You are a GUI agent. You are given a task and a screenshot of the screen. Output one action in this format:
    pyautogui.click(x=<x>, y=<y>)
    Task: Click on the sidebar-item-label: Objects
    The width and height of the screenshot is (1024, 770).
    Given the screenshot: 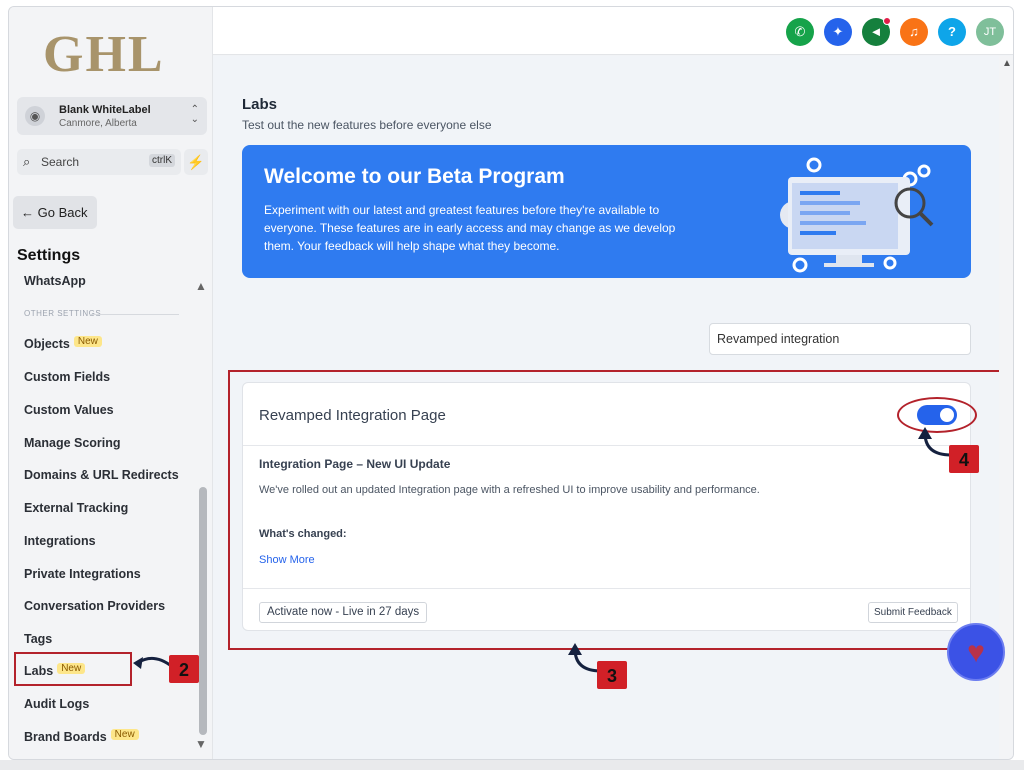 What is the action you would take?
    pyautogui.click(x=47, y=344)
    